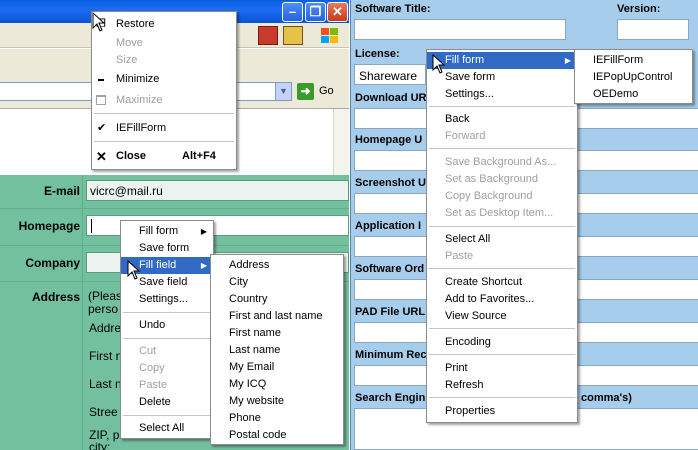 The image size is (698, 450). I want to click on menu-item-refresh: Refresh, so click(502, 385).